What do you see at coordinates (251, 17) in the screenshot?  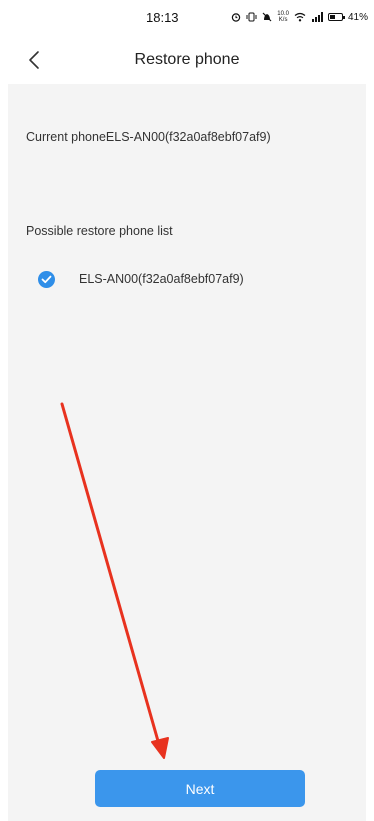 I see `vibrate-icon` at bounding box center [251, 17].